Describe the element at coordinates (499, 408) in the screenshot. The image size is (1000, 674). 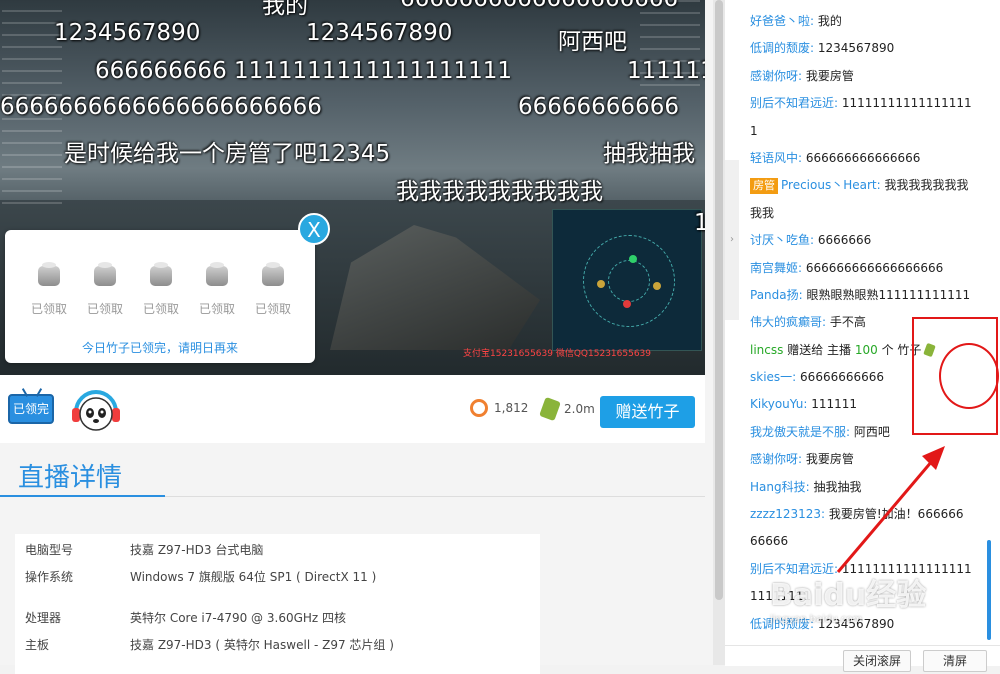
I see `viewer-count: 1,812` at that location.